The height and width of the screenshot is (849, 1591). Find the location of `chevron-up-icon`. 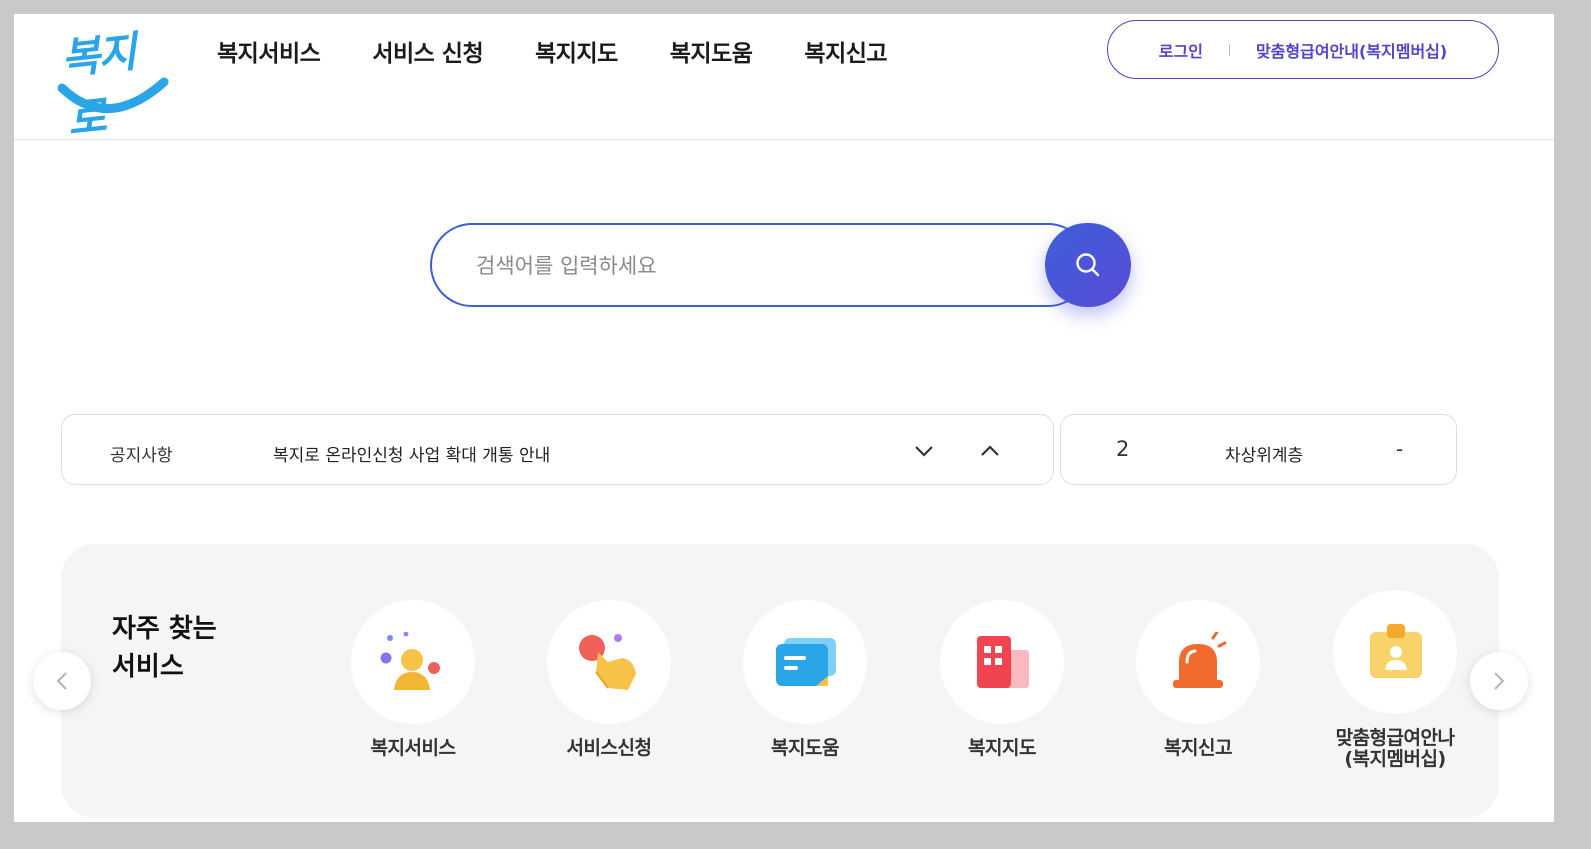

chevron-up-icon is located at coordinates (990, 450).